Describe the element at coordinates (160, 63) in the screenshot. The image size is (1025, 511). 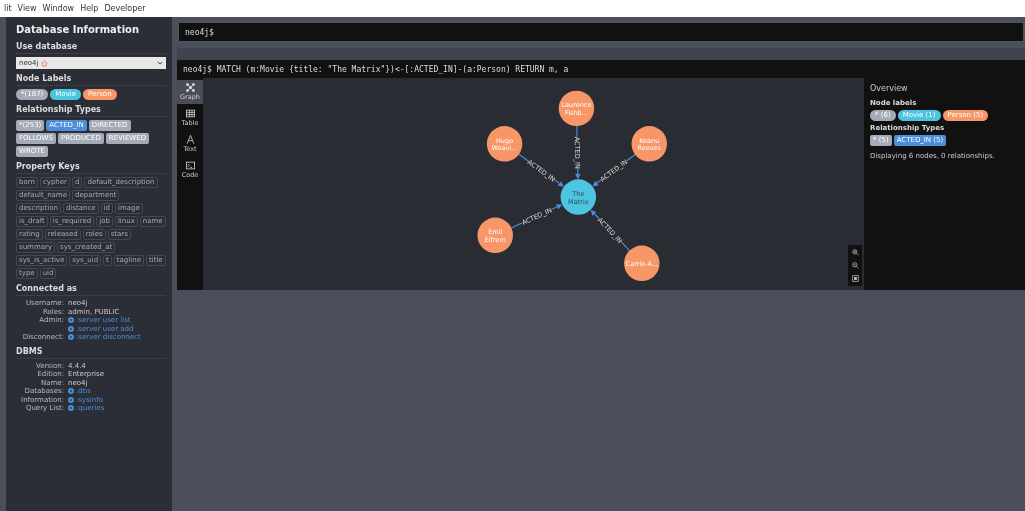
I see `caret-icon` at that location.